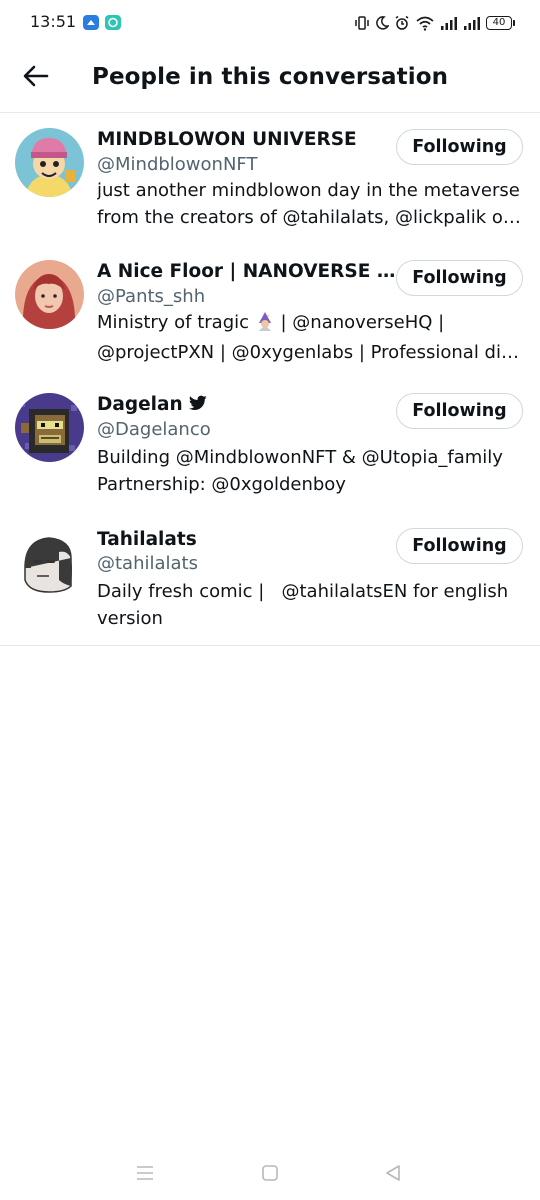 Image resolution: width=540 pixels, height=1200 pixels. I want to click on person-handle: @MindblowonNFT, so click(177, 164).